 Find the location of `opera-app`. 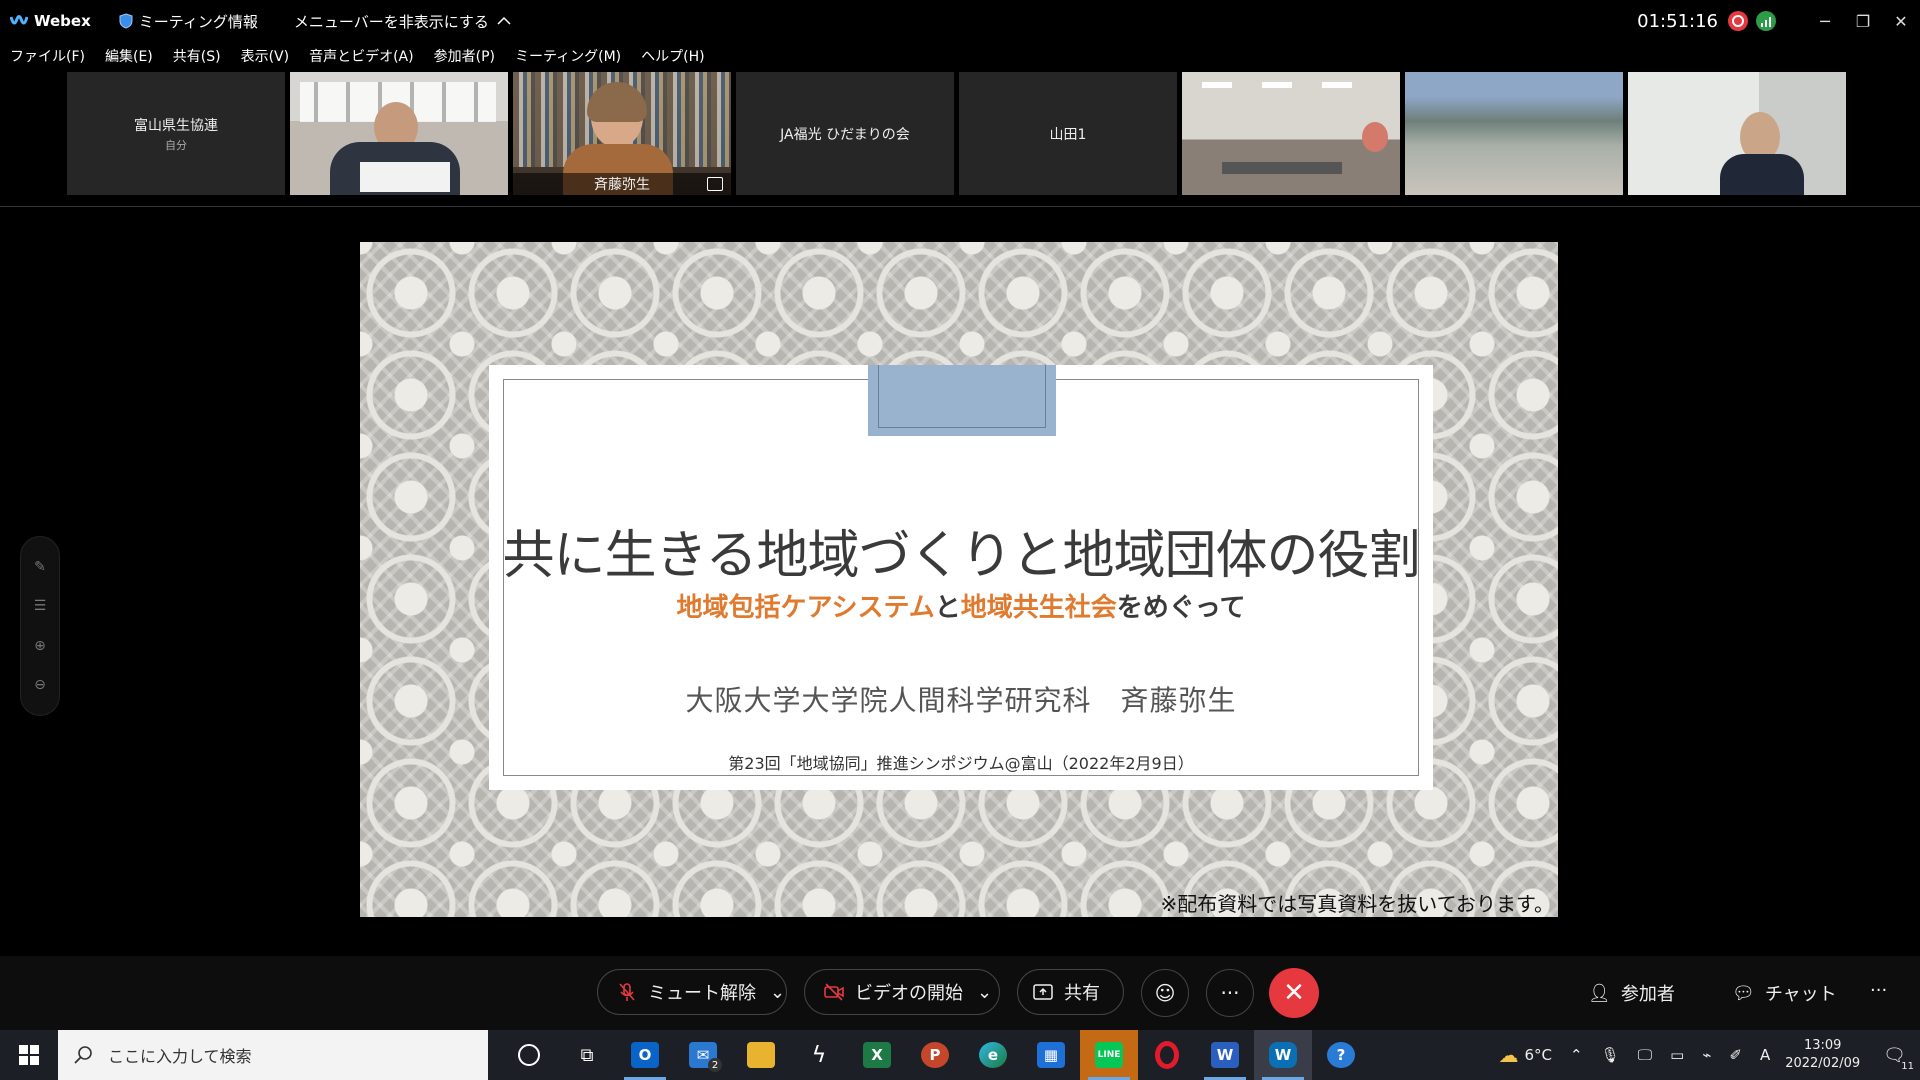

opera-app is located at coordinates (1167, 1055).